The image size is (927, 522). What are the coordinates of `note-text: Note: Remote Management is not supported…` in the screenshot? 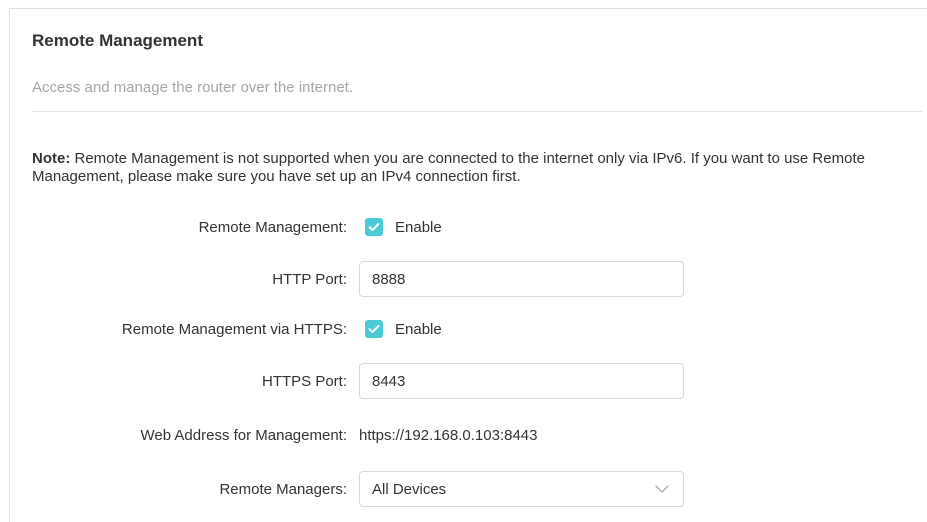 It's located at (472, 168).